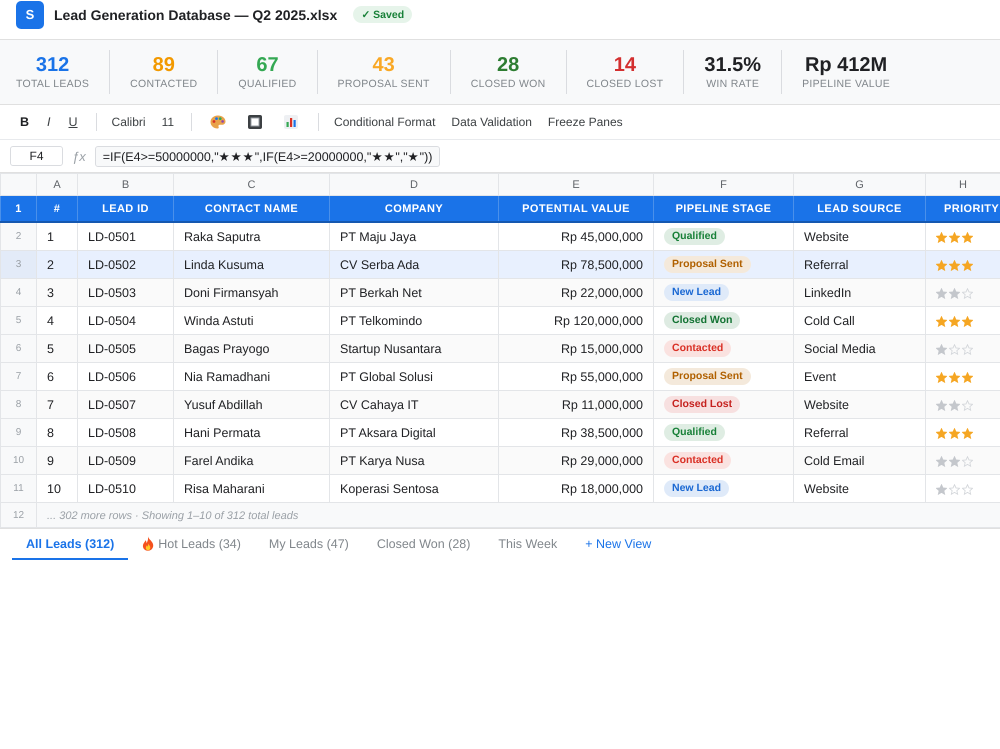  Describe the element at coordinates (126, 460) in the screenshot. I see `table-cell: LD-0509` at that location.